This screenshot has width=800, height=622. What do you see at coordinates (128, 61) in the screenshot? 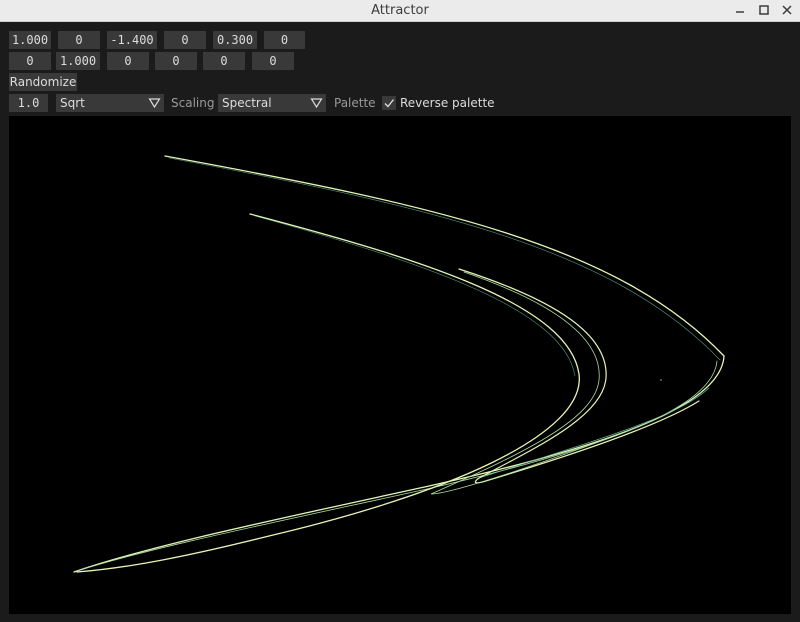
I see `param-input-row2-3: 0` at bounding box center [128, 61].